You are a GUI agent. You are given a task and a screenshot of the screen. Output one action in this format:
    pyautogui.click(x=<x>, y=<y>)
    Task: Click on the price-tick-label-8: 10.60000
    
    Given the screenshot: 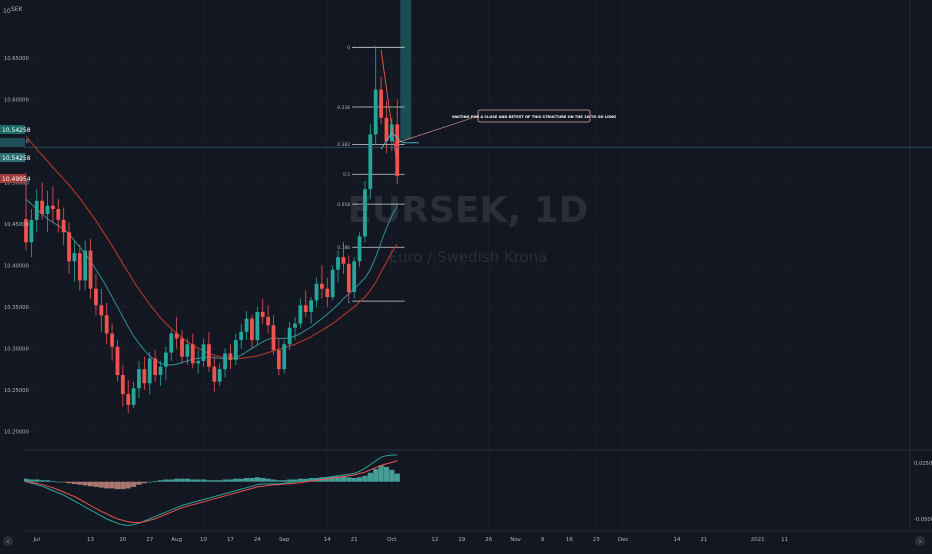 What is the action you would take?
    pyautogui.click(x=16, y=101)
    